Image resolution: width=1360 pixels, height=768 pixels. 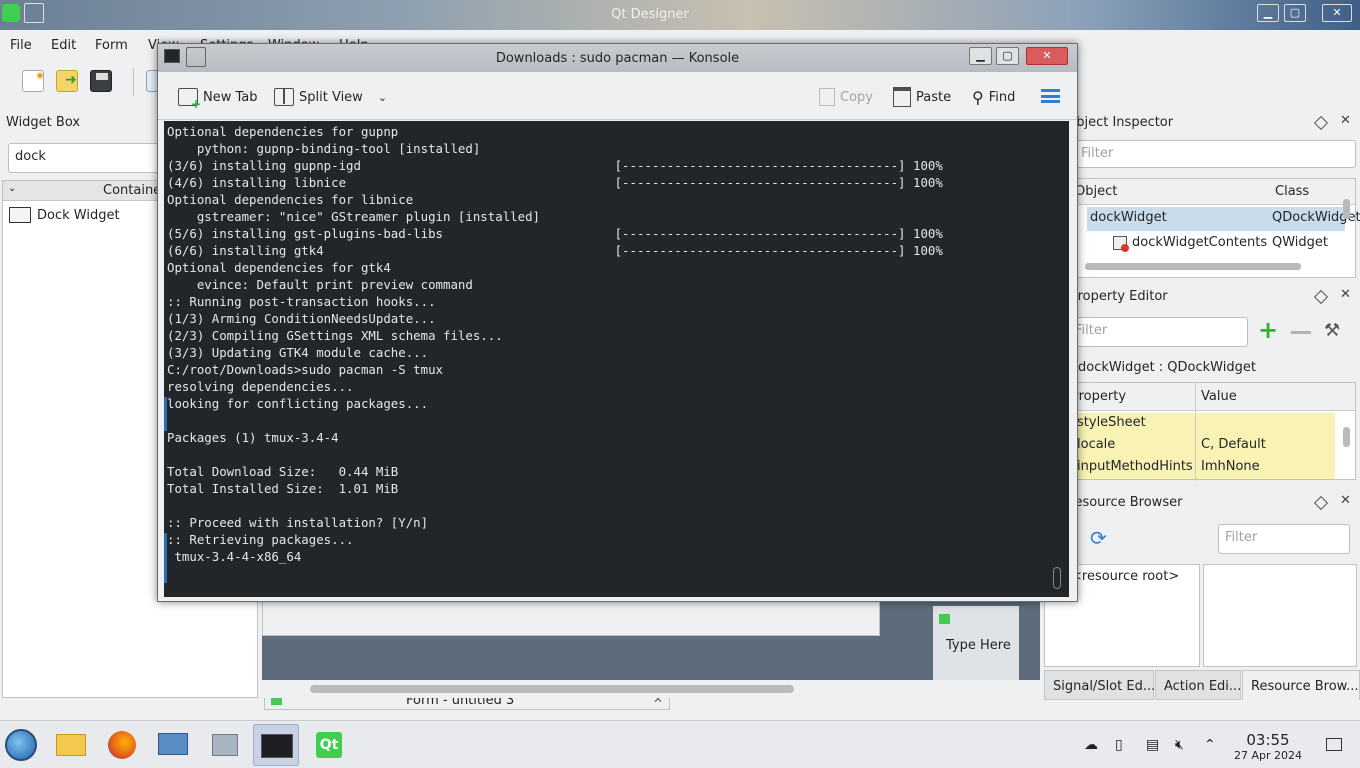 What do you see at coordinates (1121, 244) in the screenshot?
I see `widget-icon` at bounding box center [1121, 244].